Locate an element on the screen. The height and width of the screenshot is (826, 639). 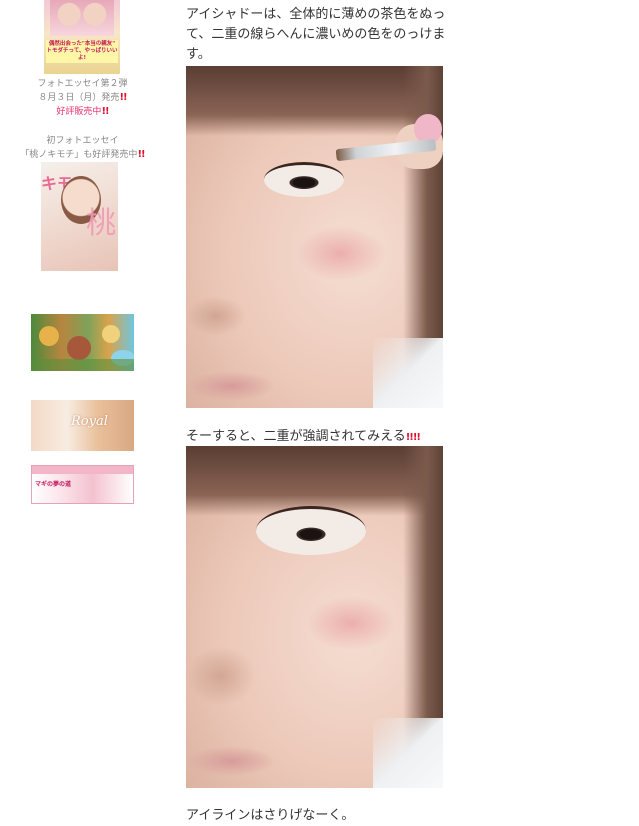
exclaim-emoji-icon: !!!! is located at coordinates (413, 437).